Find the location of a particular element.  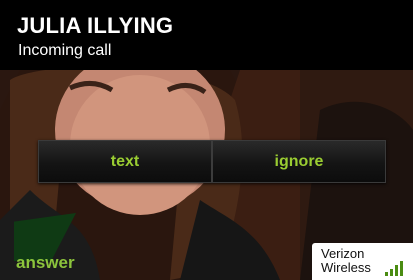

answer-control: answer is located at coordinates (50, 242).